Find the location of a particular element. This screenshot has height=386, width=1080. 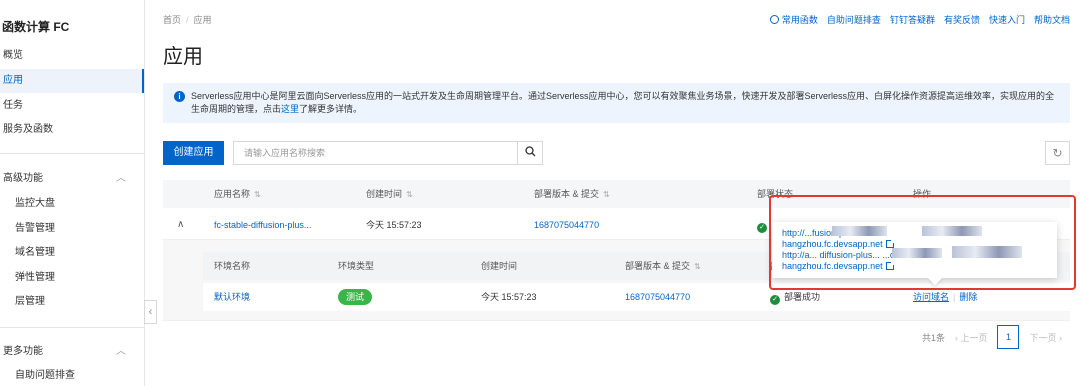

create-app-button: 创建应用 is located at coordinates (193, 153).